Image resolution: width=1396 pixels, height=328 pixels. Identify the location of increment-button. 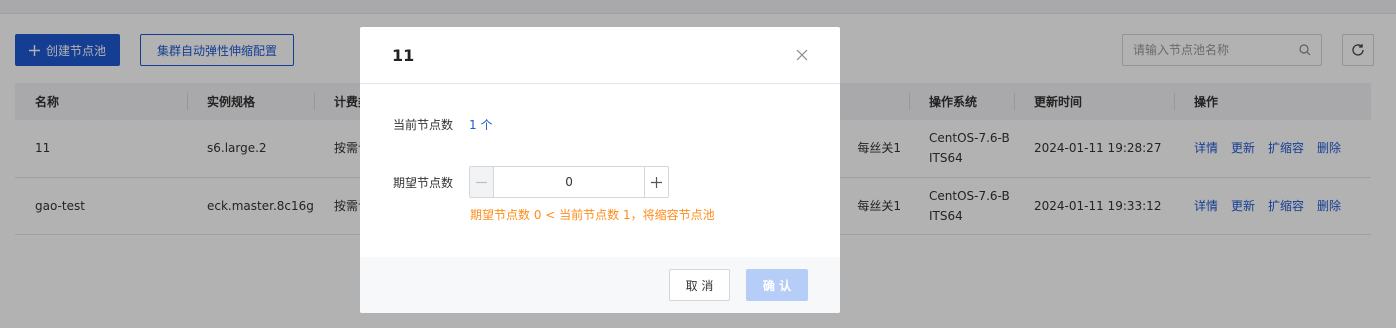
(656, 182).